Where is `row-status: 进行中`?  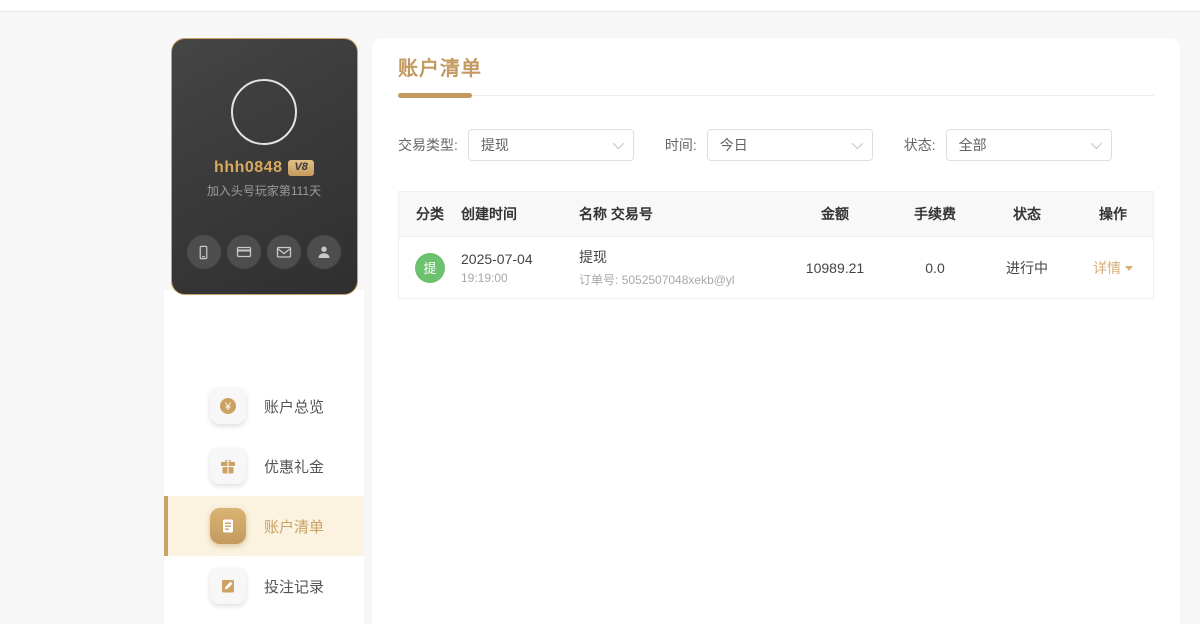 row-status: 进行中 is located at coordinates (1027, 267).